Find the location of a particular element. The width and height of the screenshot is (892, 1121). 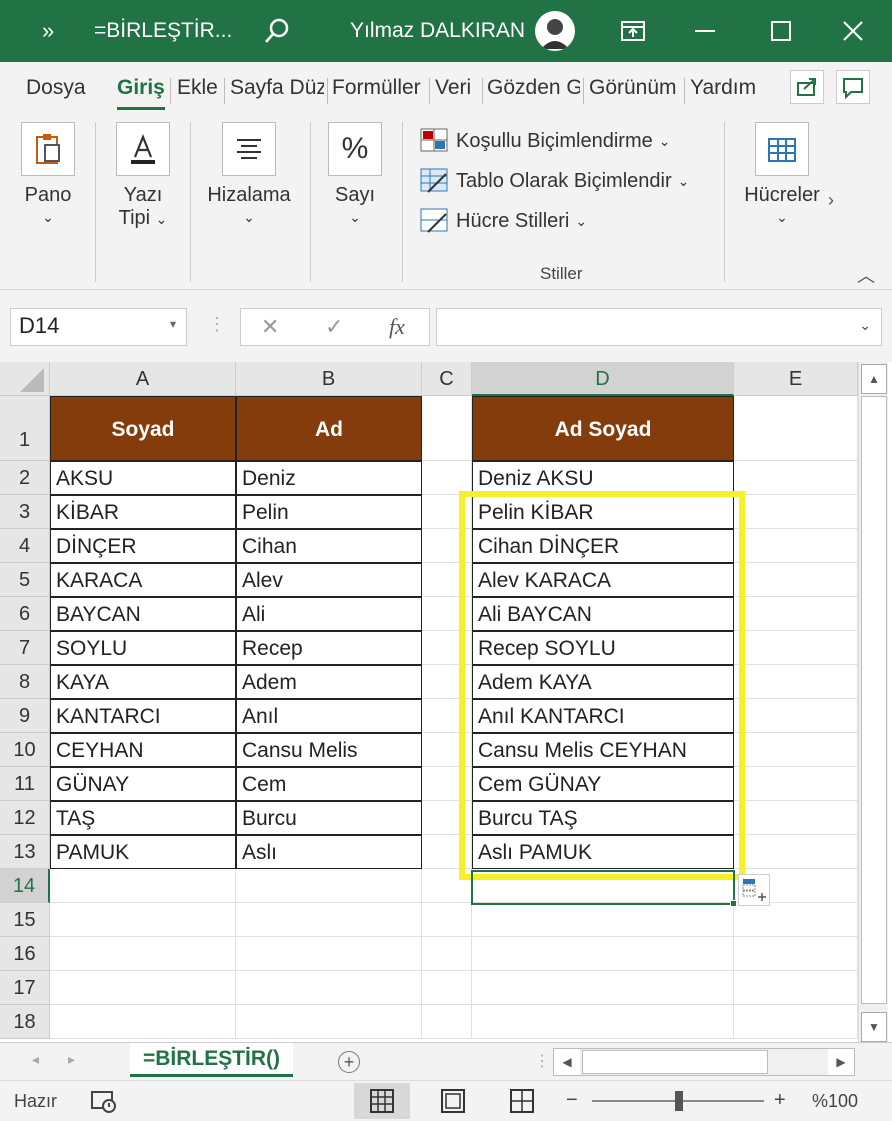

cell-b17 is located at coordinates (329, 988).